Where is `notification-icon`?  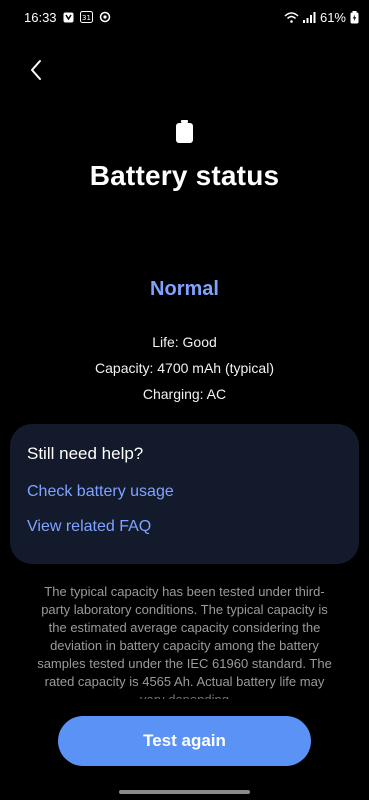 notification-icon is located at coordinates (68, 17).